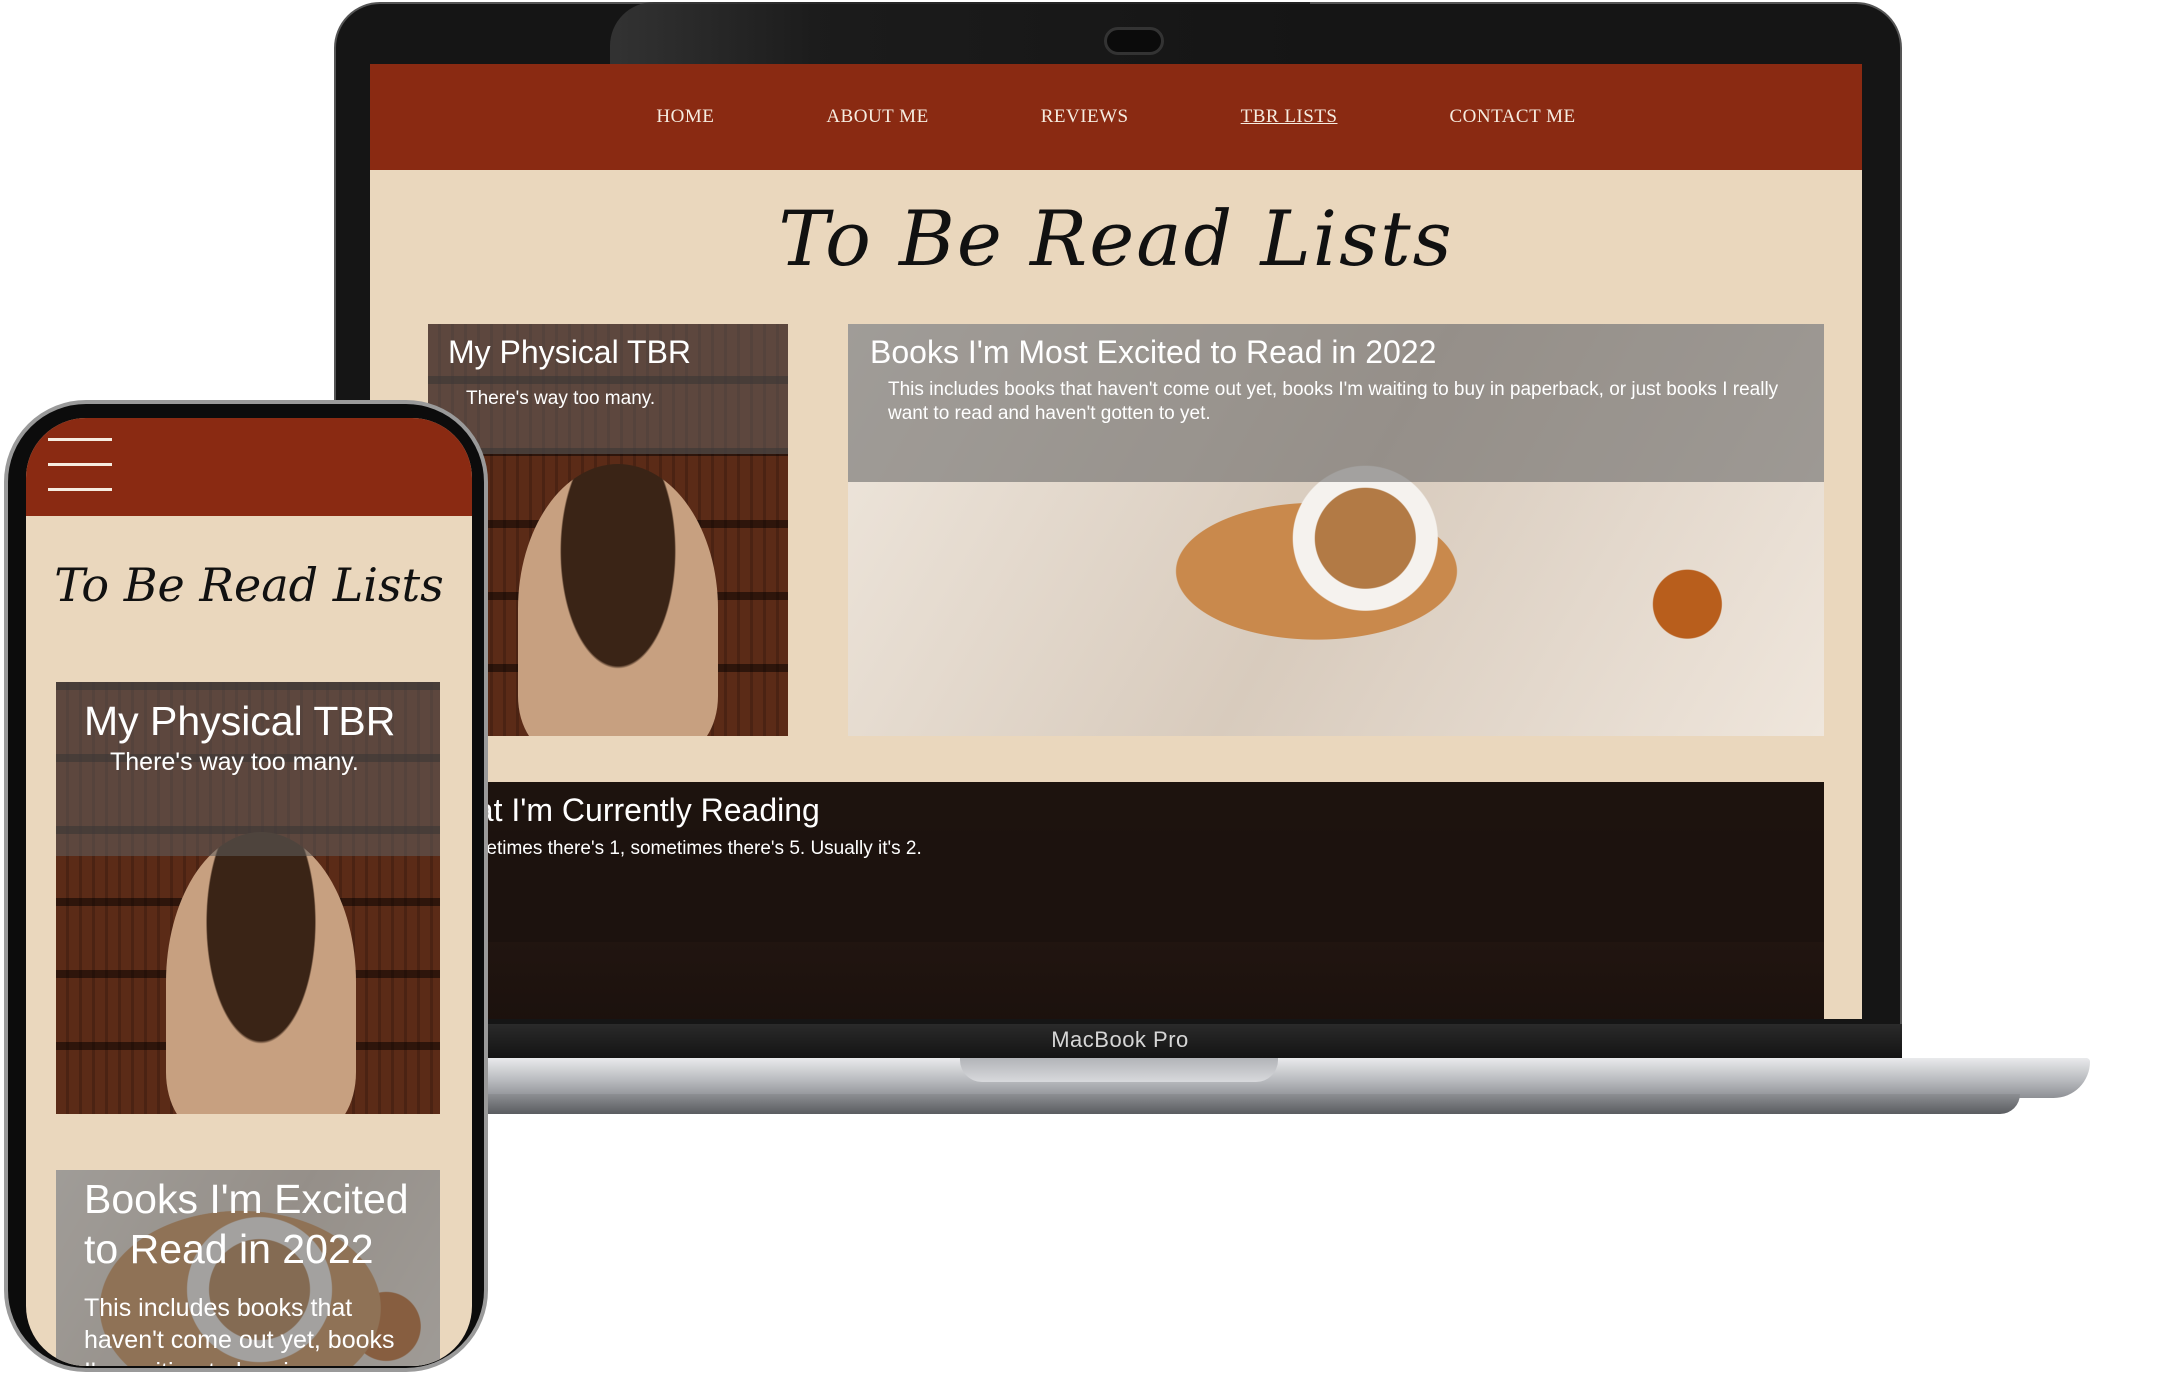  What do you see at coordinates (1119, 1070) in the screenshot?
I see `laptop-opening-notch` at bounding box center [1119, 1070].